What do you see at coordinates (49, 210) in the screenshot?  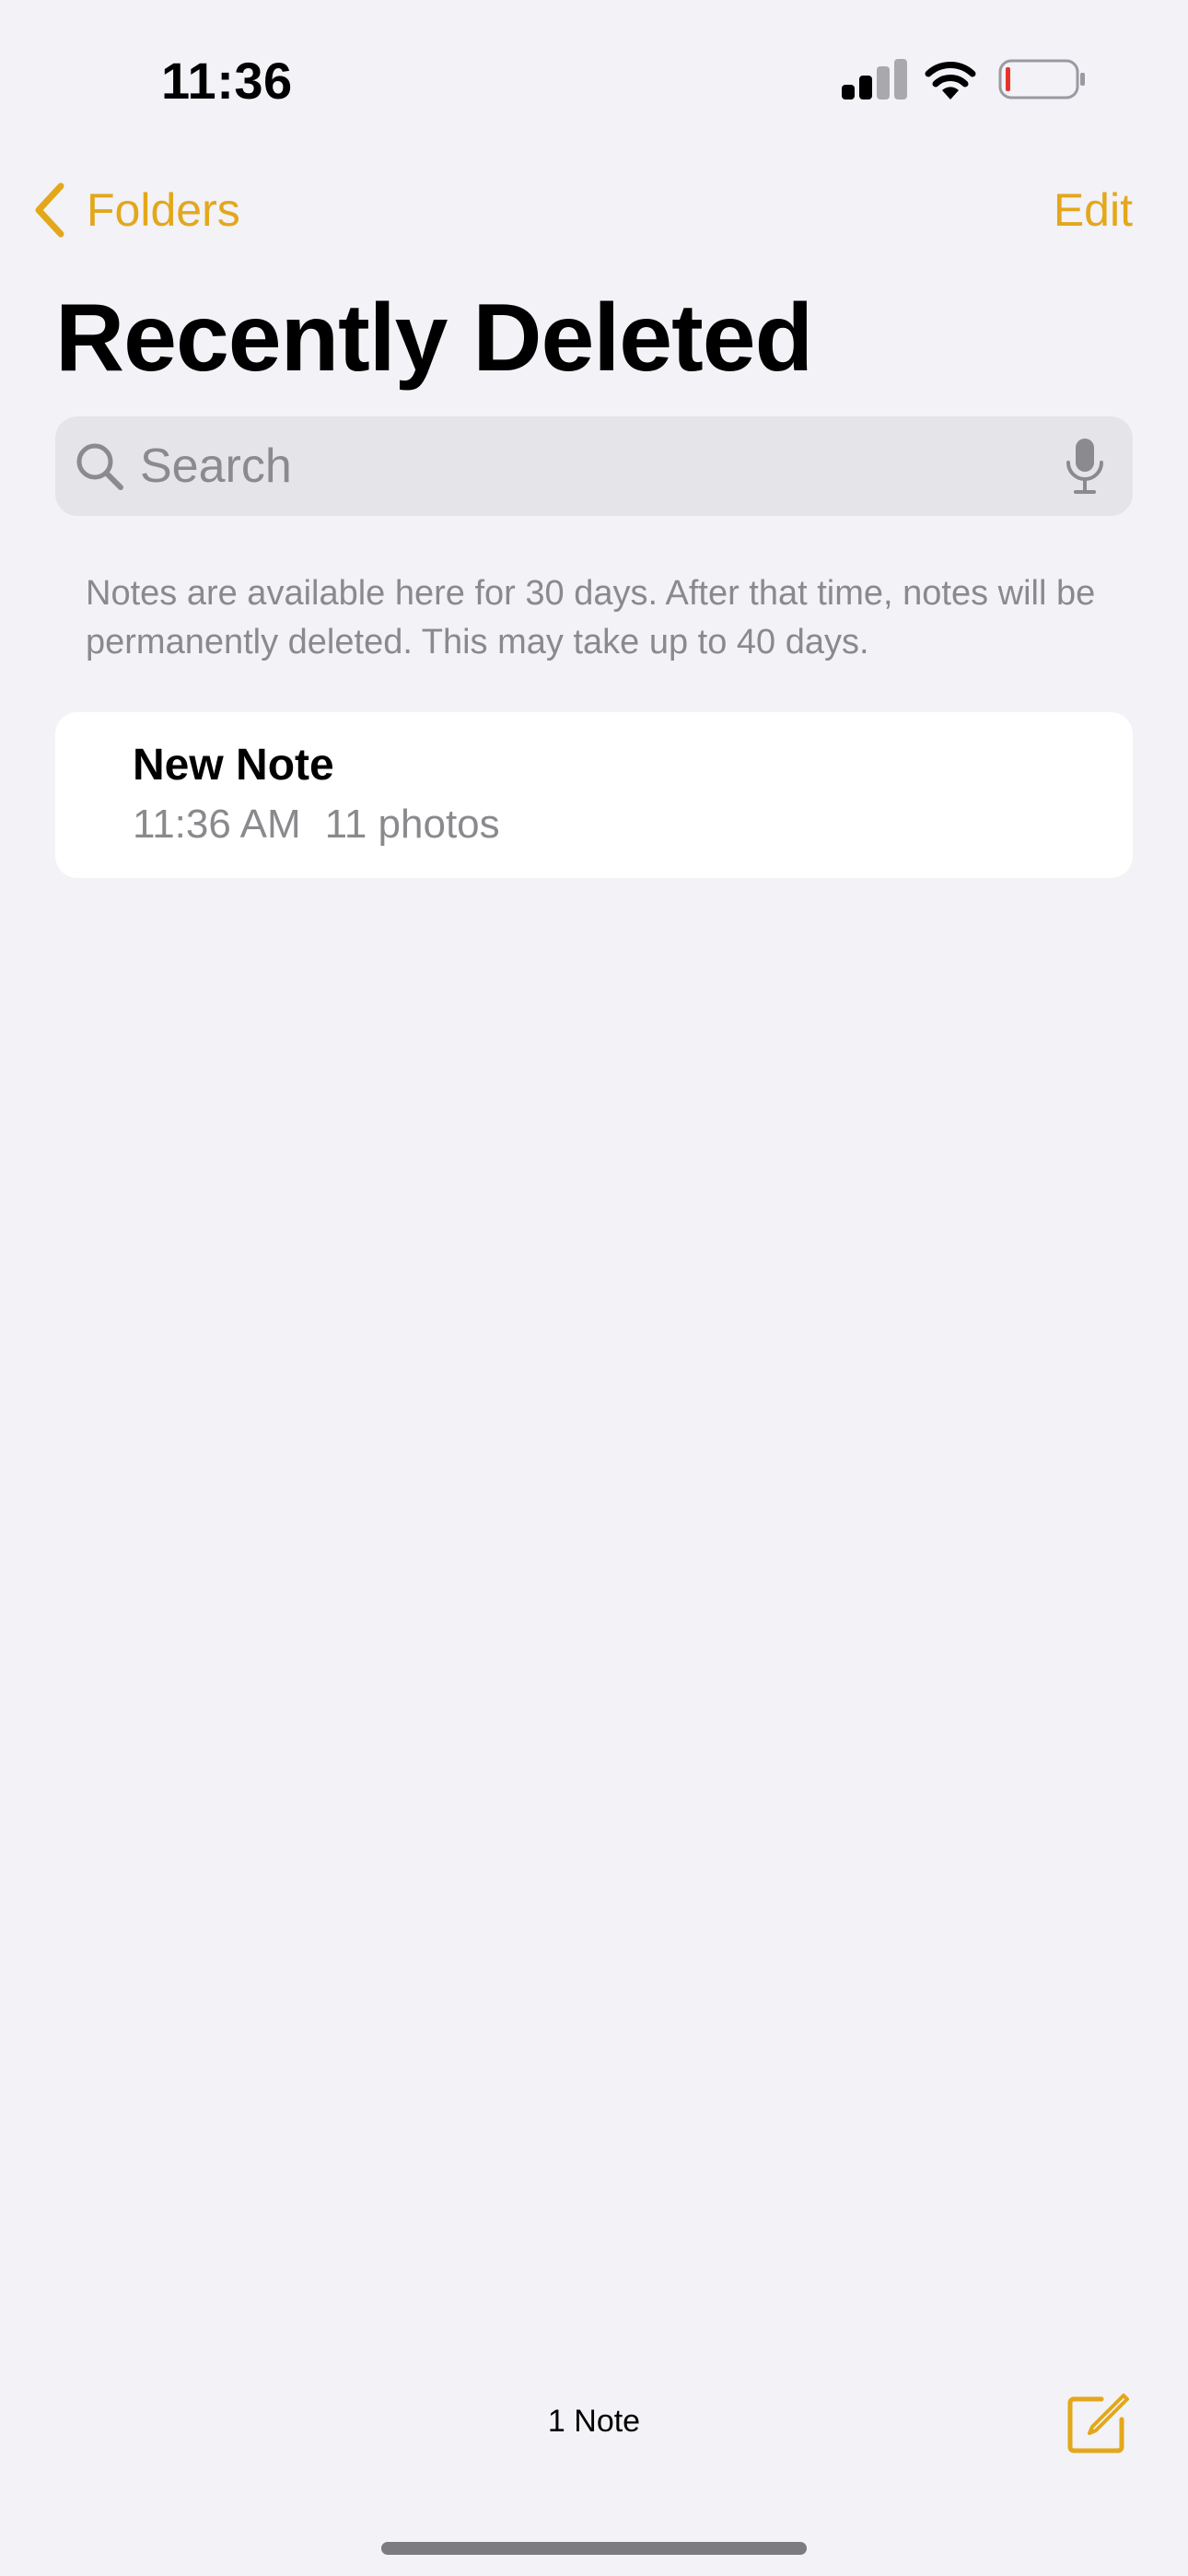 I see `chevron-left-icon` at bounding box center [49, 210].